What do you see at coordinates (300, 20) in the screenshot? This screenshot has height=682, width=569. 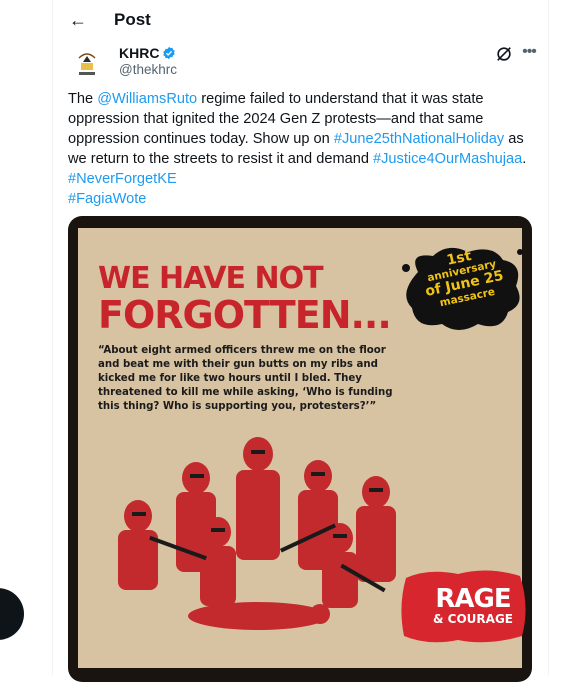 I see `post-header: ← Post` at bounding box center [300, 20].